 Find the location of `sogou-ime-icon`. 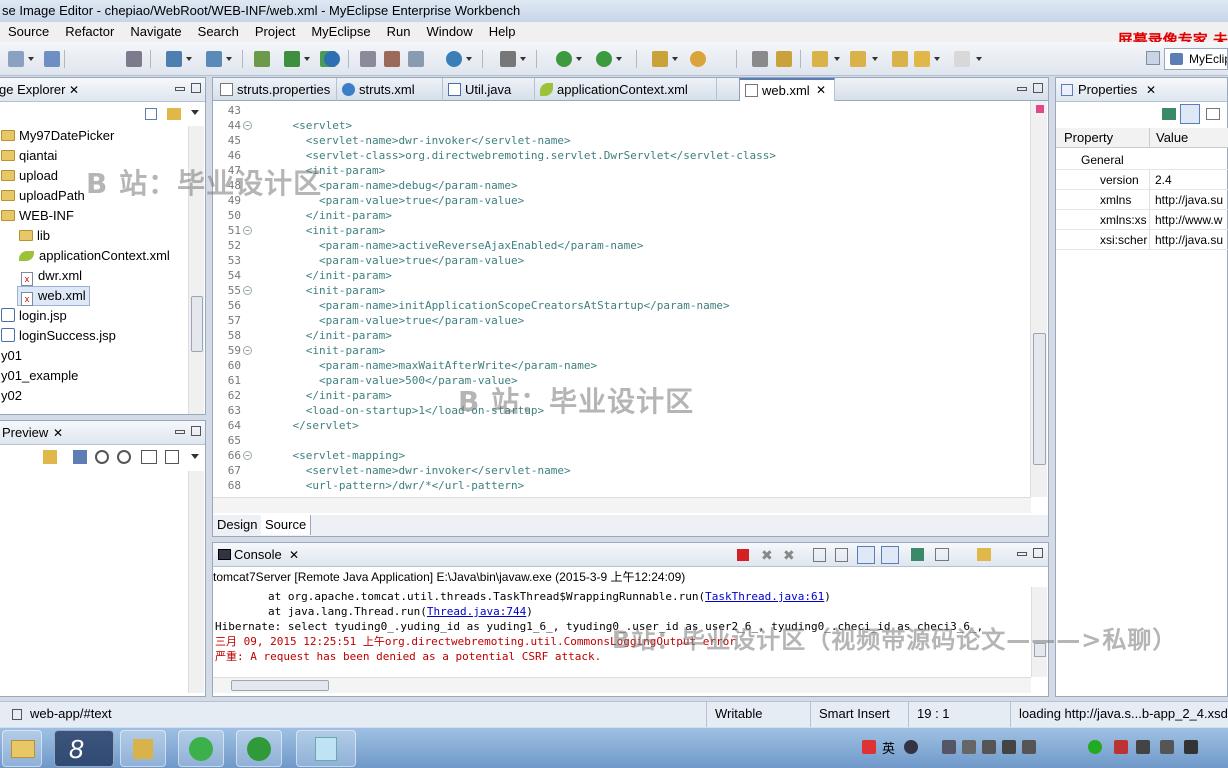

sogou-ime-icon is located at coordinates (869, 747).